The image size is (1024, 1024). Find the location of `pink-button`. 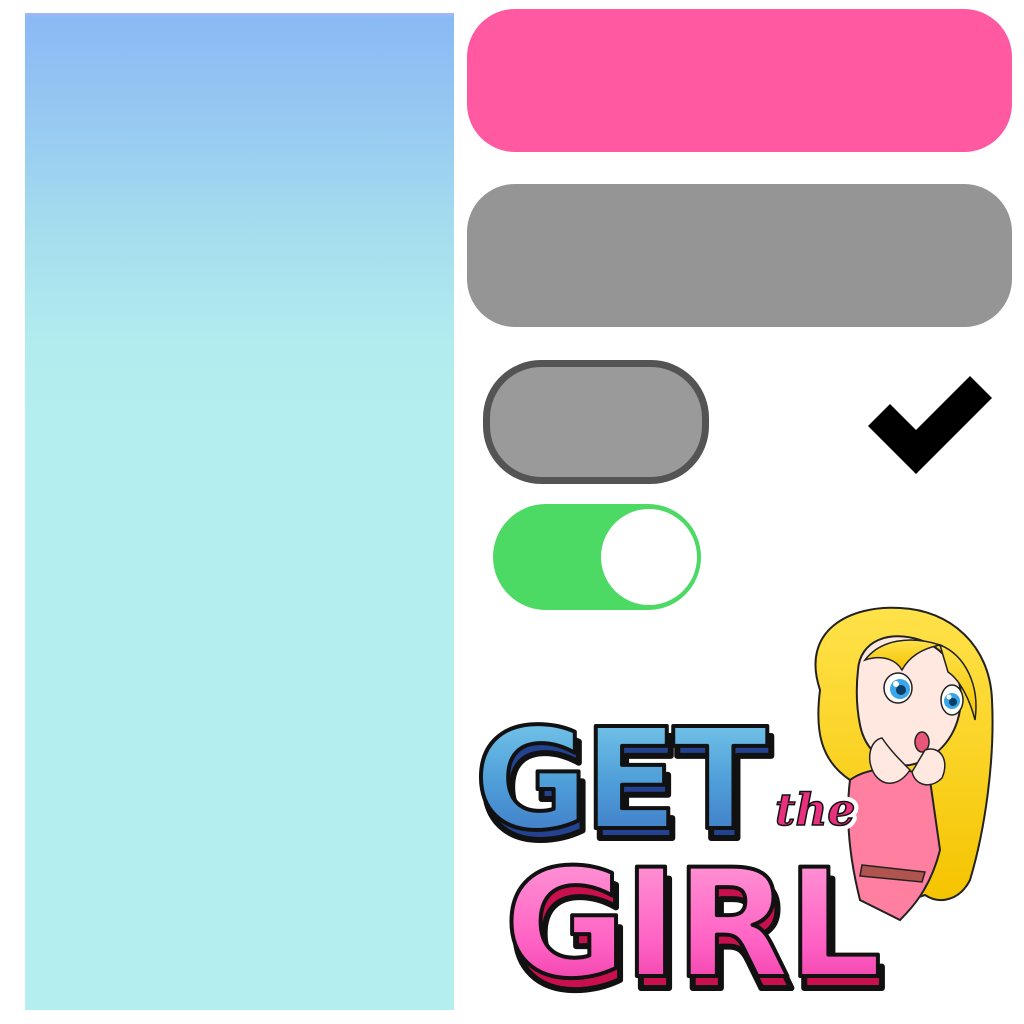

pink-button is located at coordinates (739, 80).